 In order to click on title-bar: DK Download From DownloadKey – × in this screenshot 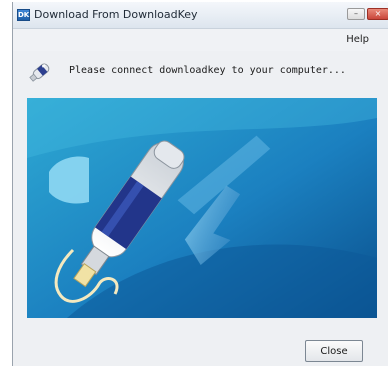, I will do `click(200, 15)`.